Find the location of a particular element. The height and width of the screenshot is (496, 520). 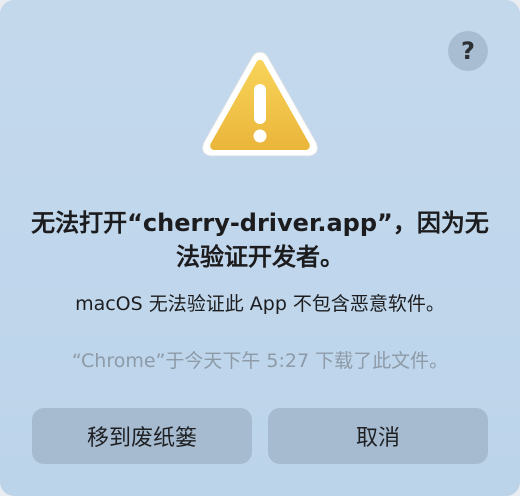

cancel-label: 取消 is located at coordinates (377, 438).